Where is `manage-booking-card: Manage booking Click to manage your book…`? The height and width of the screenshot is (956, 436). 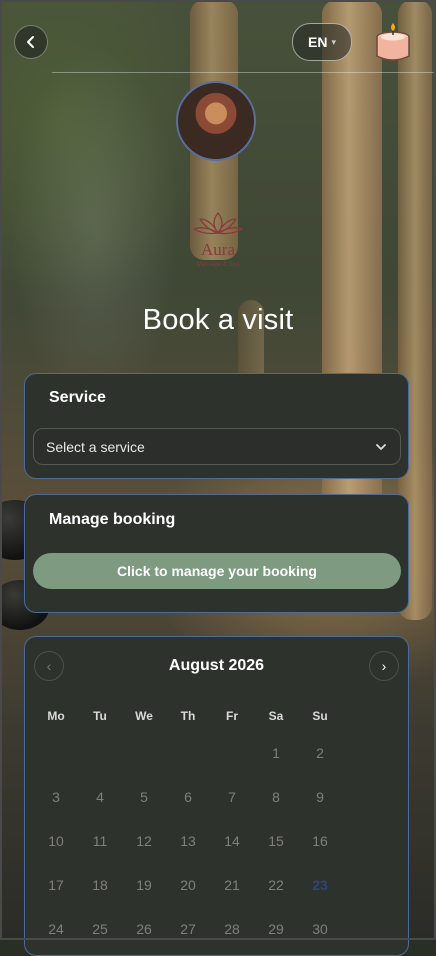
manage-booking-card: Manage booking Click to manage your book… is located at coordinates (216, 553).